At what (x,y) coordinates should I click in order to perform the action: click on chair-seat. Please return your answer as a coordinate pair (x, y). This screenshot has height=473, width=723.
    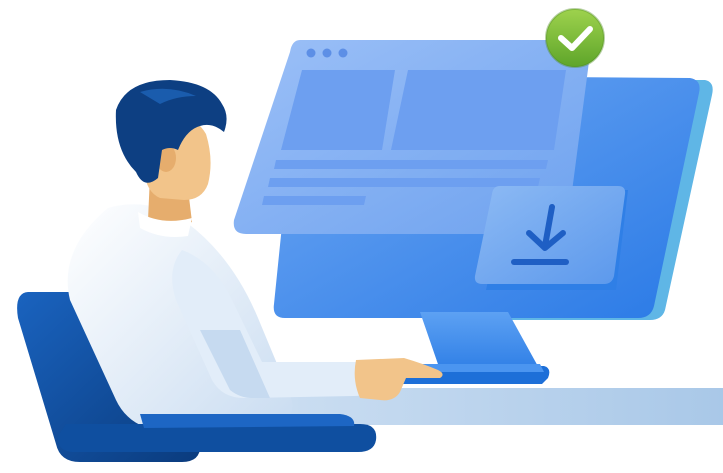
    Looking at the image, I should click on (217, 438).